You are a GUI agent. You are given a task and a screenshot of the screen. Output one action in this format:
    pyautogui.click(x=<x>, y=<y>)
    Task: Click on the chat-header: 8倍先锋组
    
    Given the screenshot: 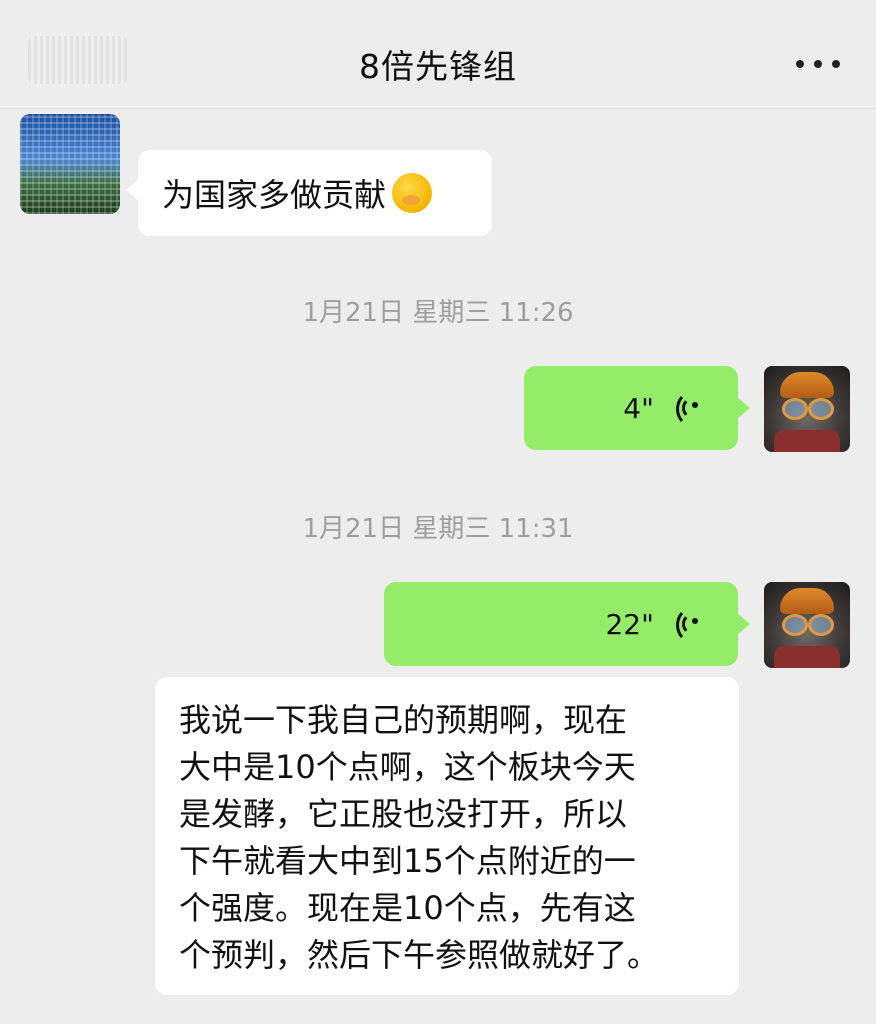 What is the action you would take?
    pyautogui.click(x=438, y=54)
    